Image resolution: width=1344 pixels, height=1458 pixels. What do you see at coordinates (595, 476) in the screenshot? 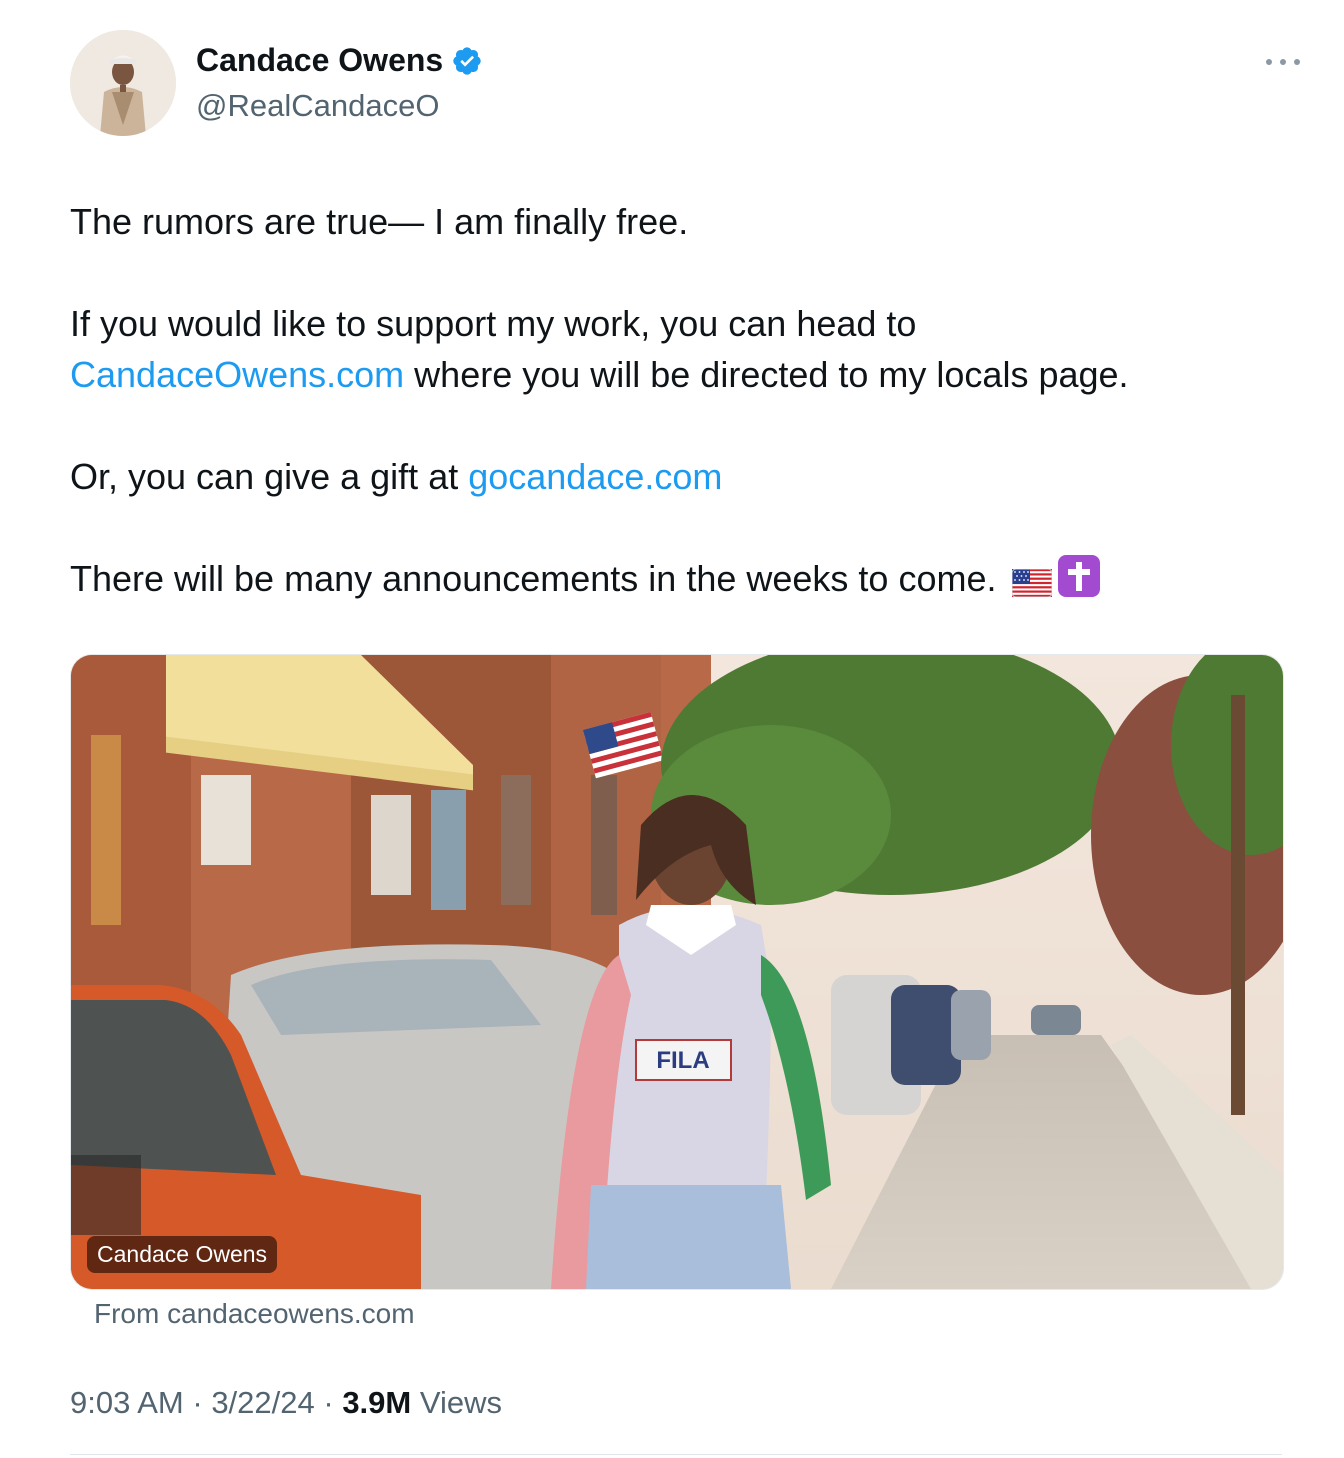
I see `gocandace-link: gocandace.com` at bounding box center [595, 476].